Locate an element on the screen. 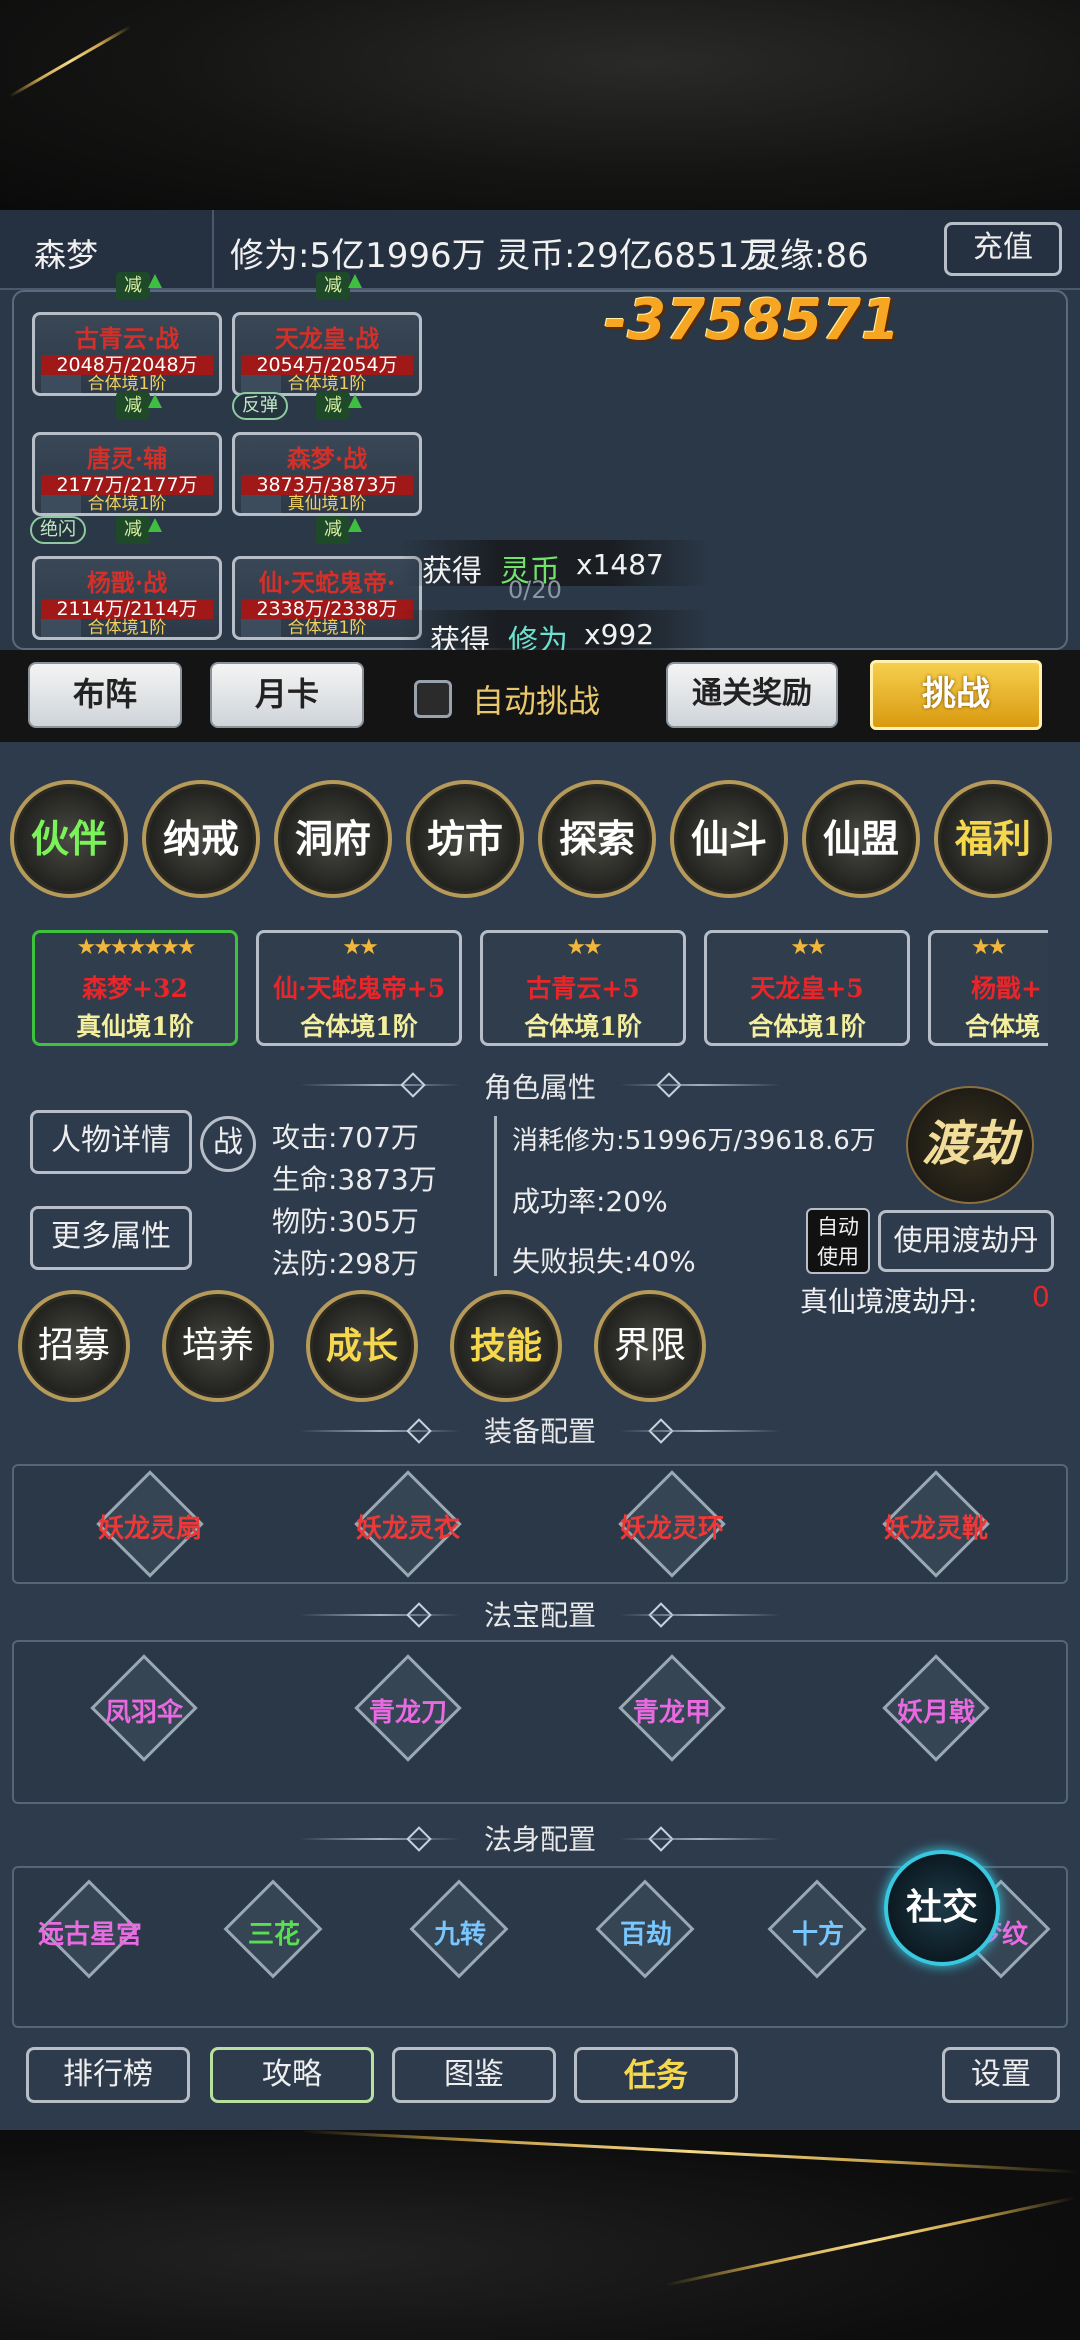 The height and width of the screenshot is (2340, 1080). skill-button: 技能 is located at coordinates (506, 1346).